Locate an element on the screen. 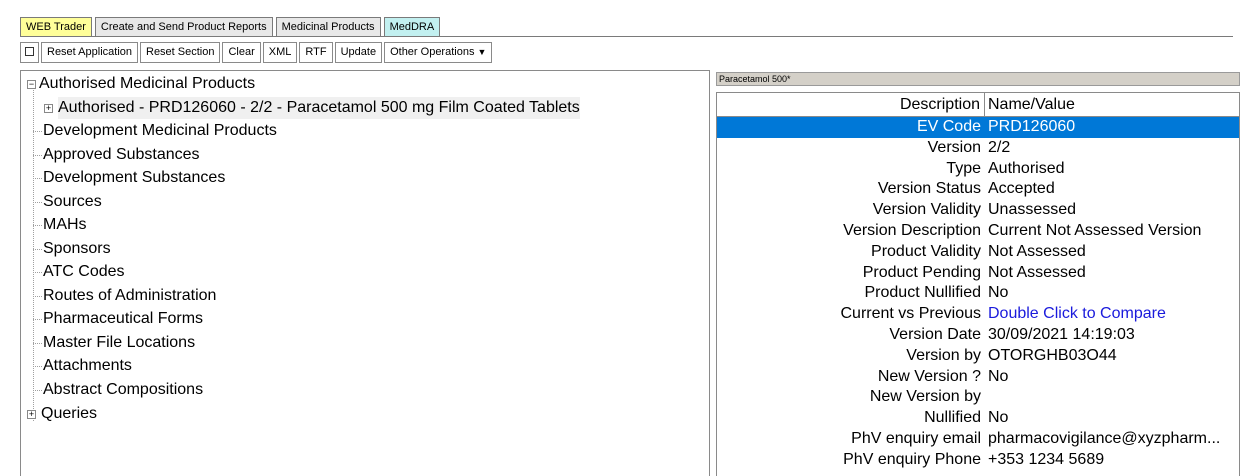  property-label: Current vs Previous is located at coordinates (911, 314).